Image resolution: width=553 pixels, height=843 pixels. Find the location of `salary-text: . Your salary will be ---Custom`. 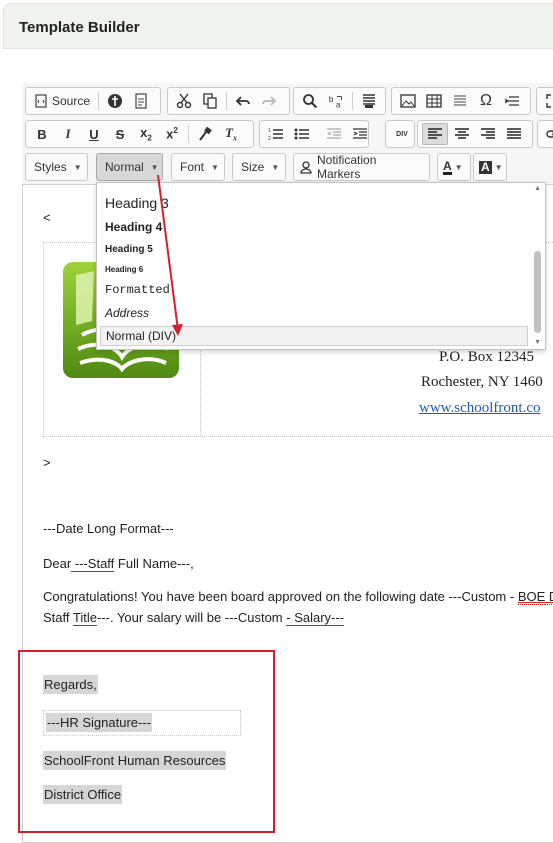

salary-text: . Your salary will be ---Custom is located at coordinates (198, 617).